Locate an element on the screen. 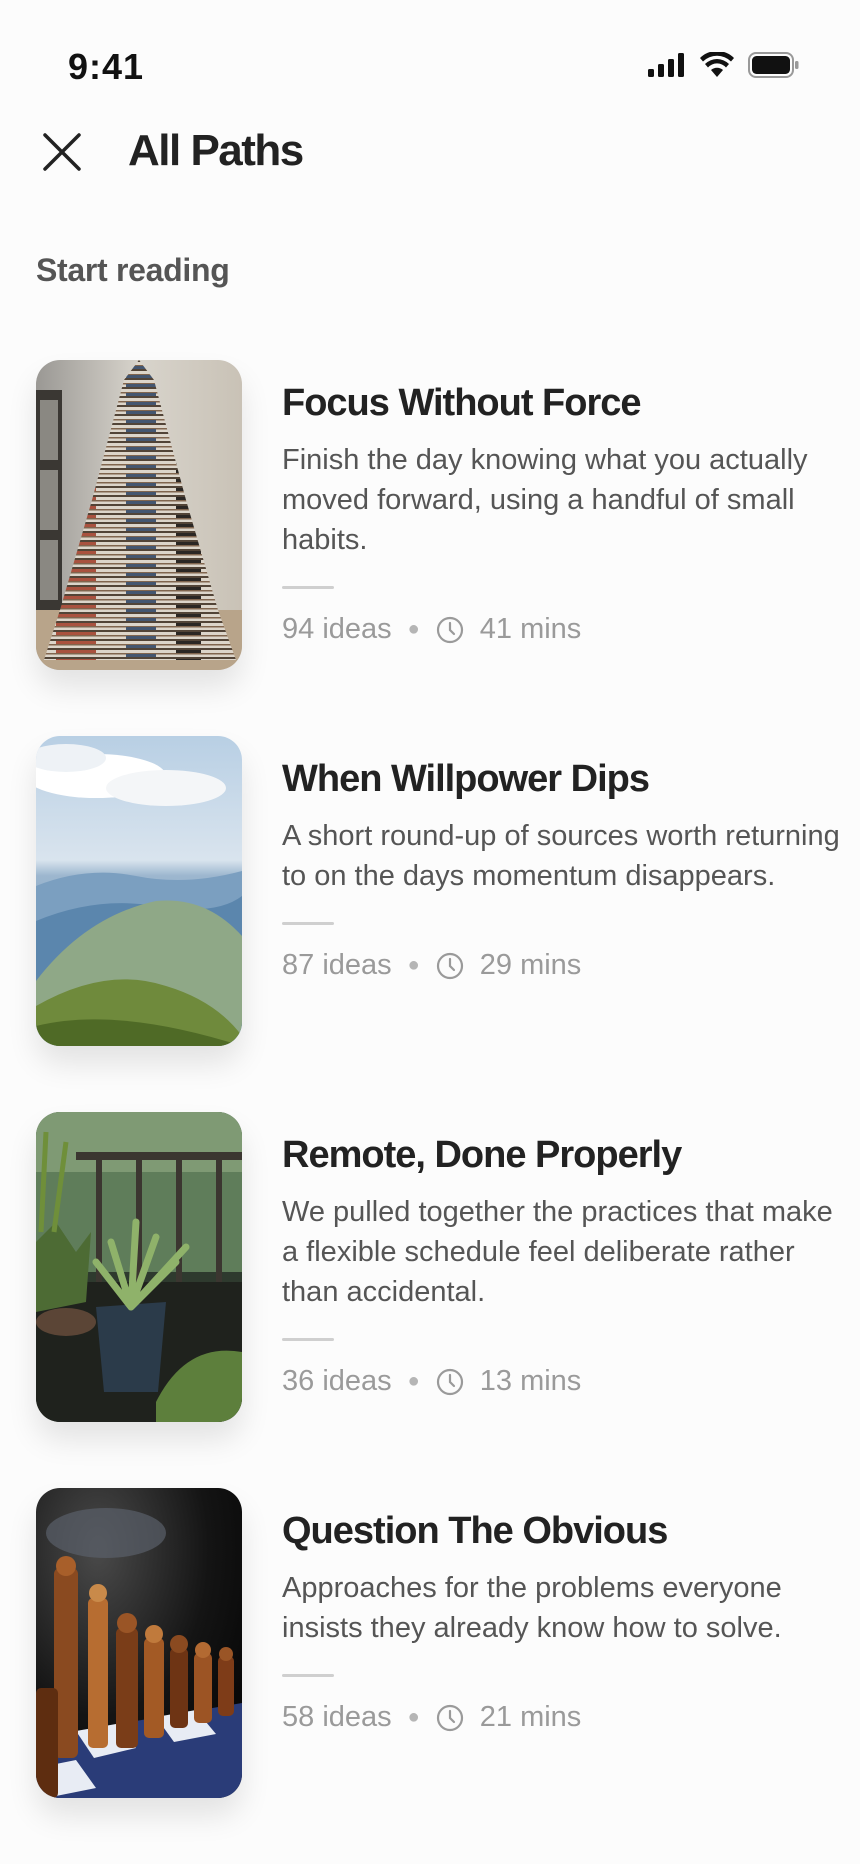 The width and height of the screenshot is (860, 1864). wifi-icon is located at coordinates (717, 66).